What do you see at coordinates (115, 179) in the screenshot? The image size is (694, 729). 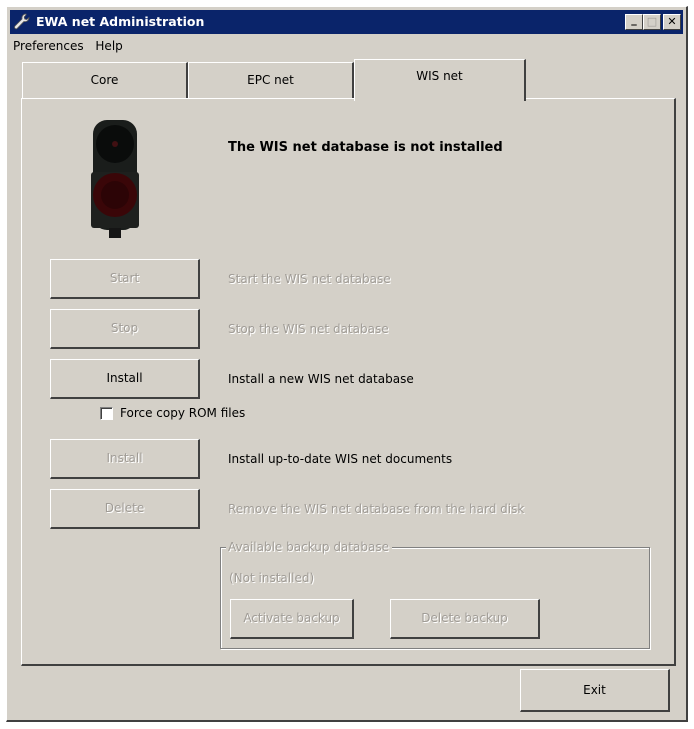 I see `traffic-light-icon` at bounding box center [115, 179].